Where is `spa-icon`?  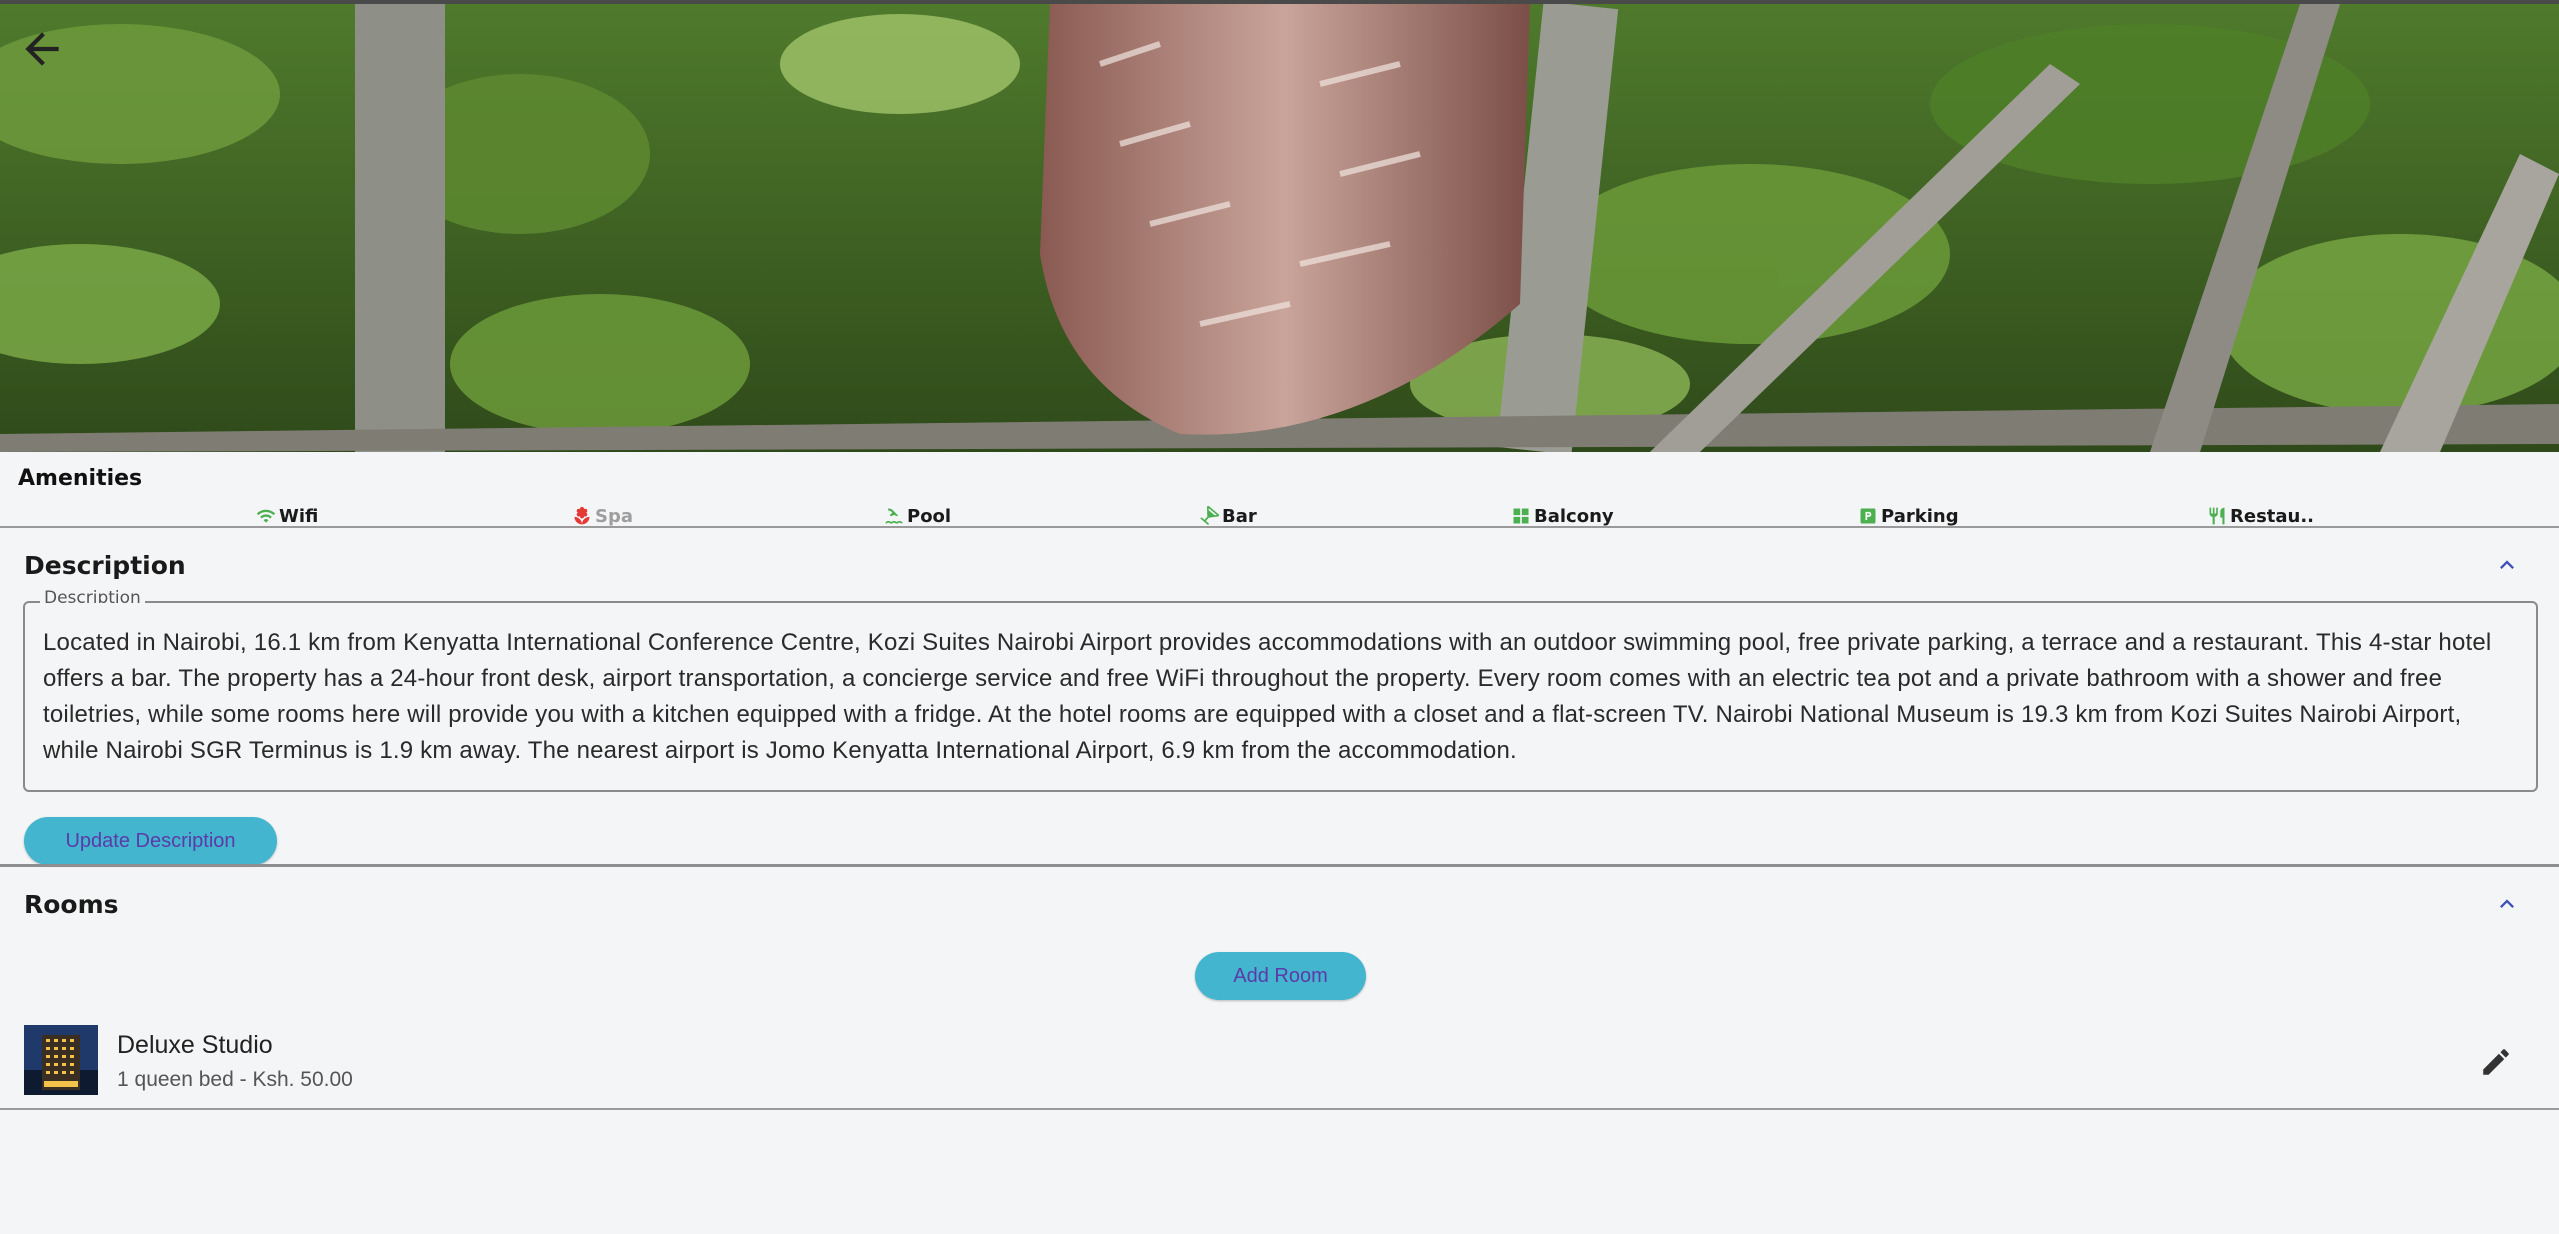
spa-icon is located at coordinates (582, 515).